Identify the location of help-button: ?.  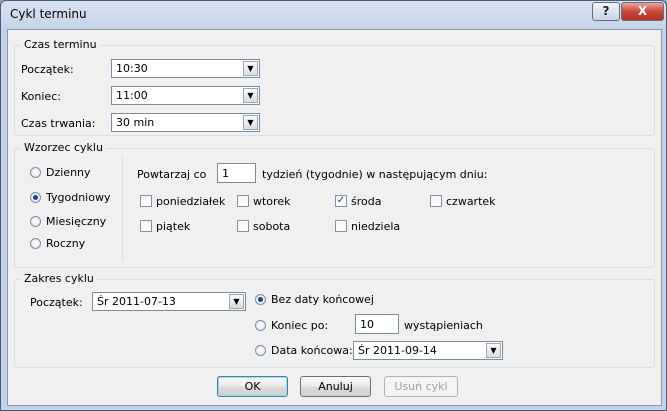
(606, 11).